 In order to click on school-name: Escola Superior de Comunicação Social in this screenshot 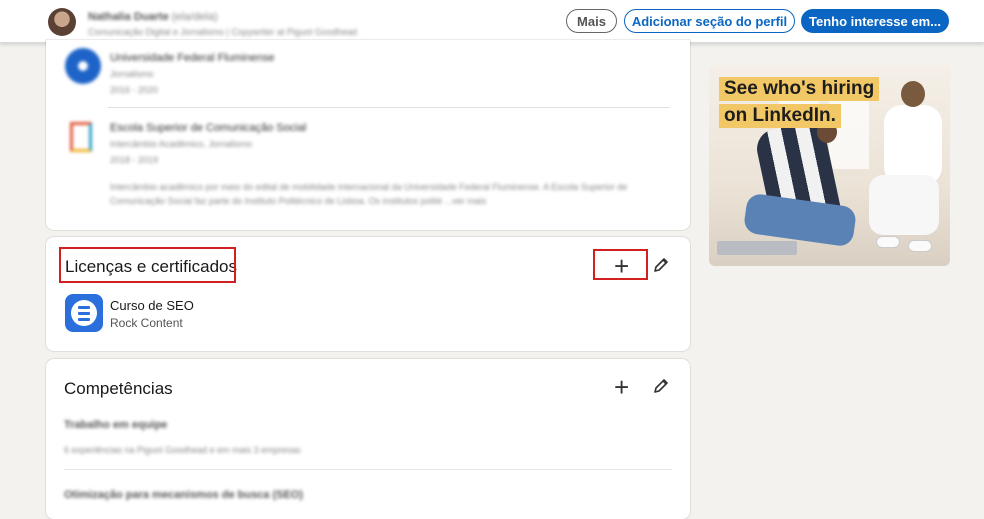, I will do `click(208, 128)`.